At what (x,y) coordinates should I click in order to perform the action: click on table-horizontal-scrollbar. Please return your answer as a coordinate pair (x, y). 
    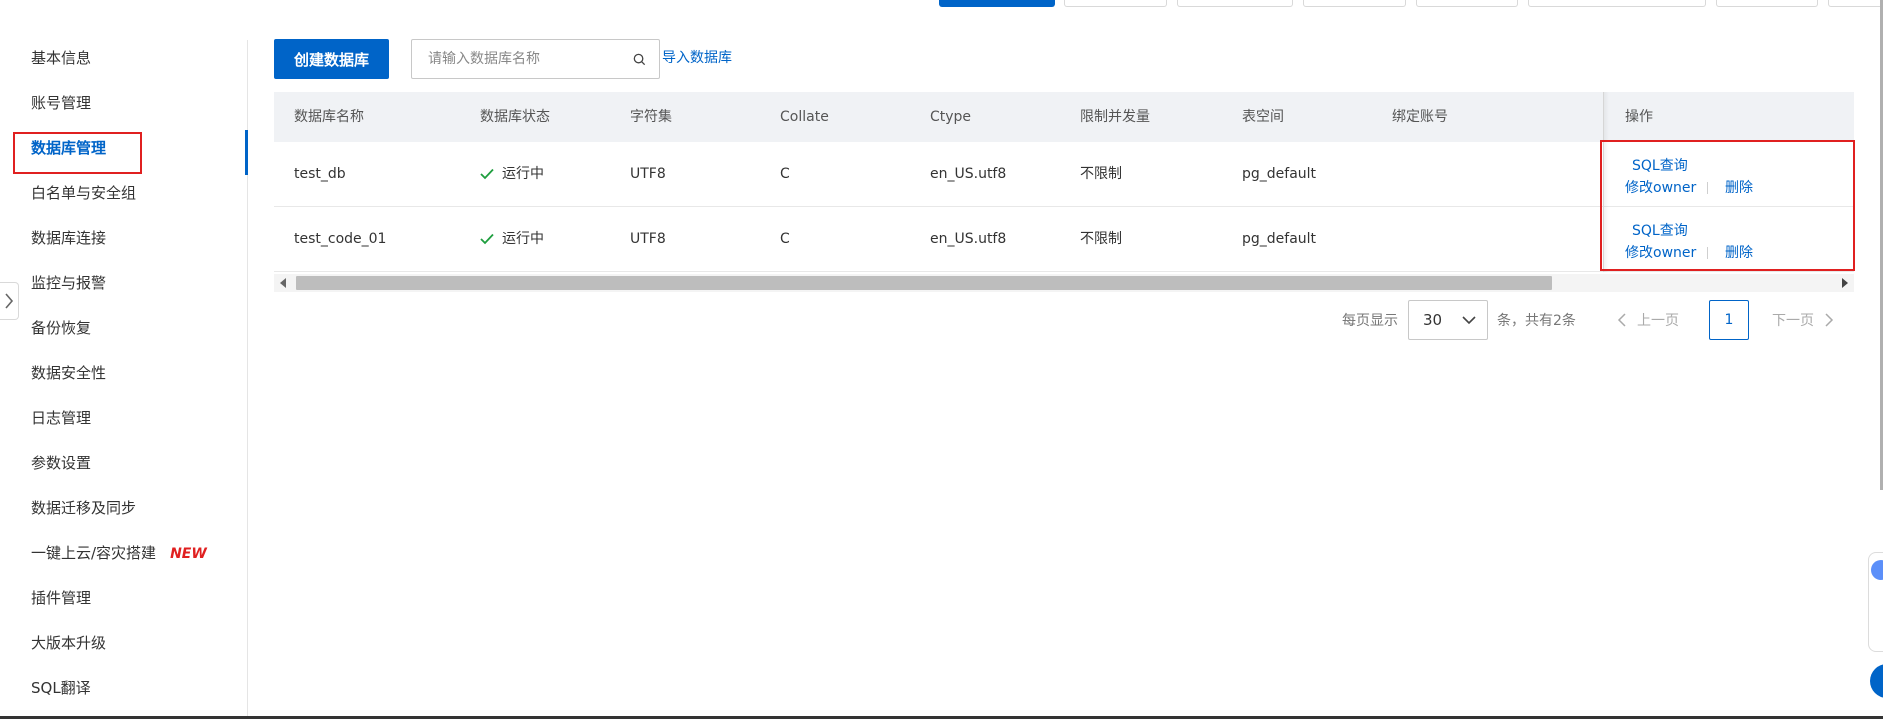
    Looking at the image, I should click on (1064, 283).